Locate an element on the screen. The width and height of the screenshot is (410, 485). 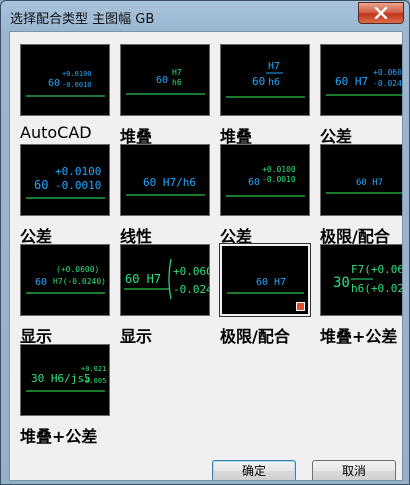
fit-style-preview: 30 F7(+0.066) h6(+0.025) is located at coordinates (361, 280).